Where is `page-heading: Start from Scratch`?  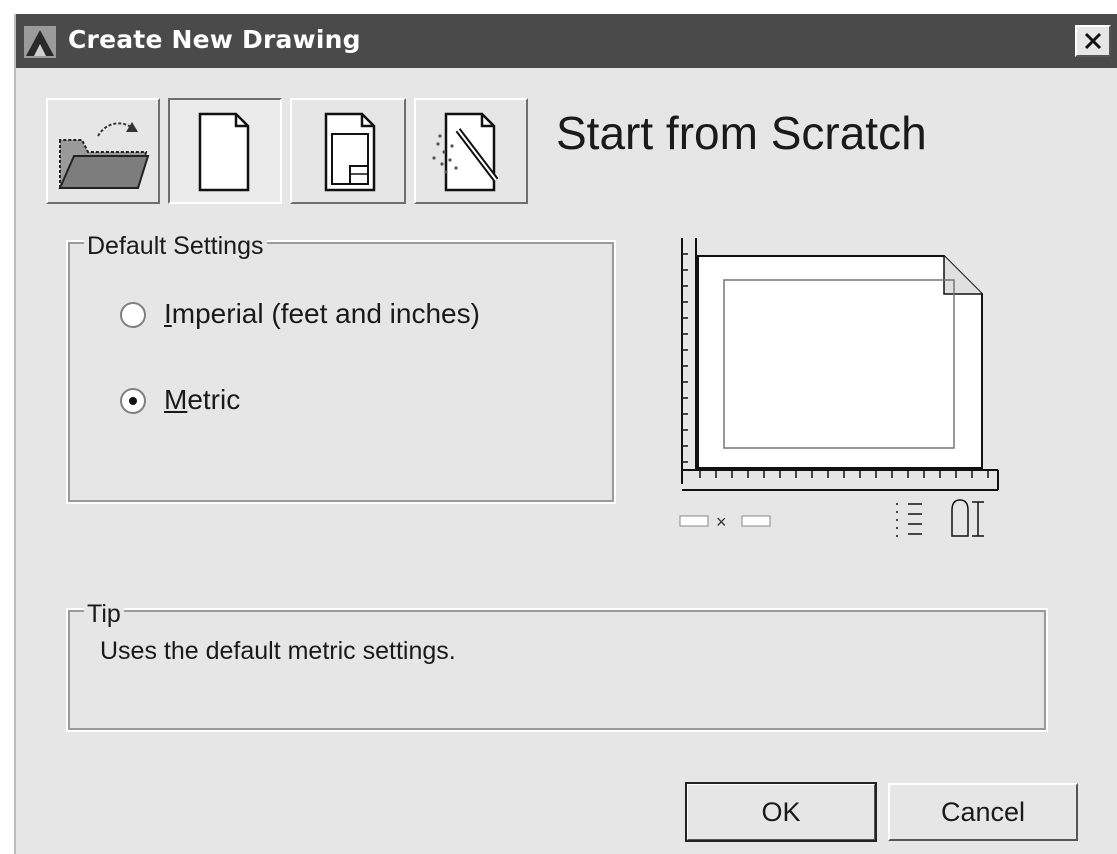 page-heading: Start from Scratch is located at coordinates (741, 133).